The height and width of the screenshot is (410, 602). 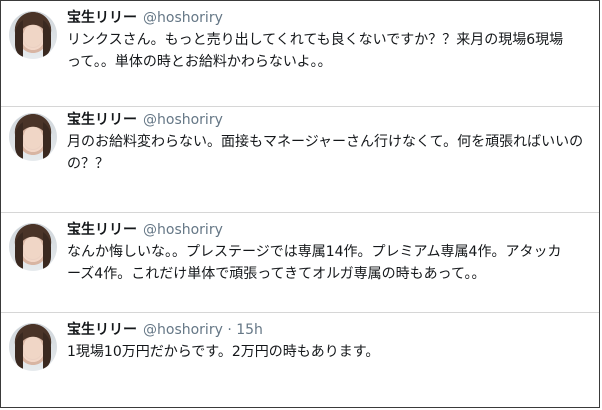 I want to click on tweet-header: 宝生リリー @hoshoriry · 15h, so click(x=165, y=330).